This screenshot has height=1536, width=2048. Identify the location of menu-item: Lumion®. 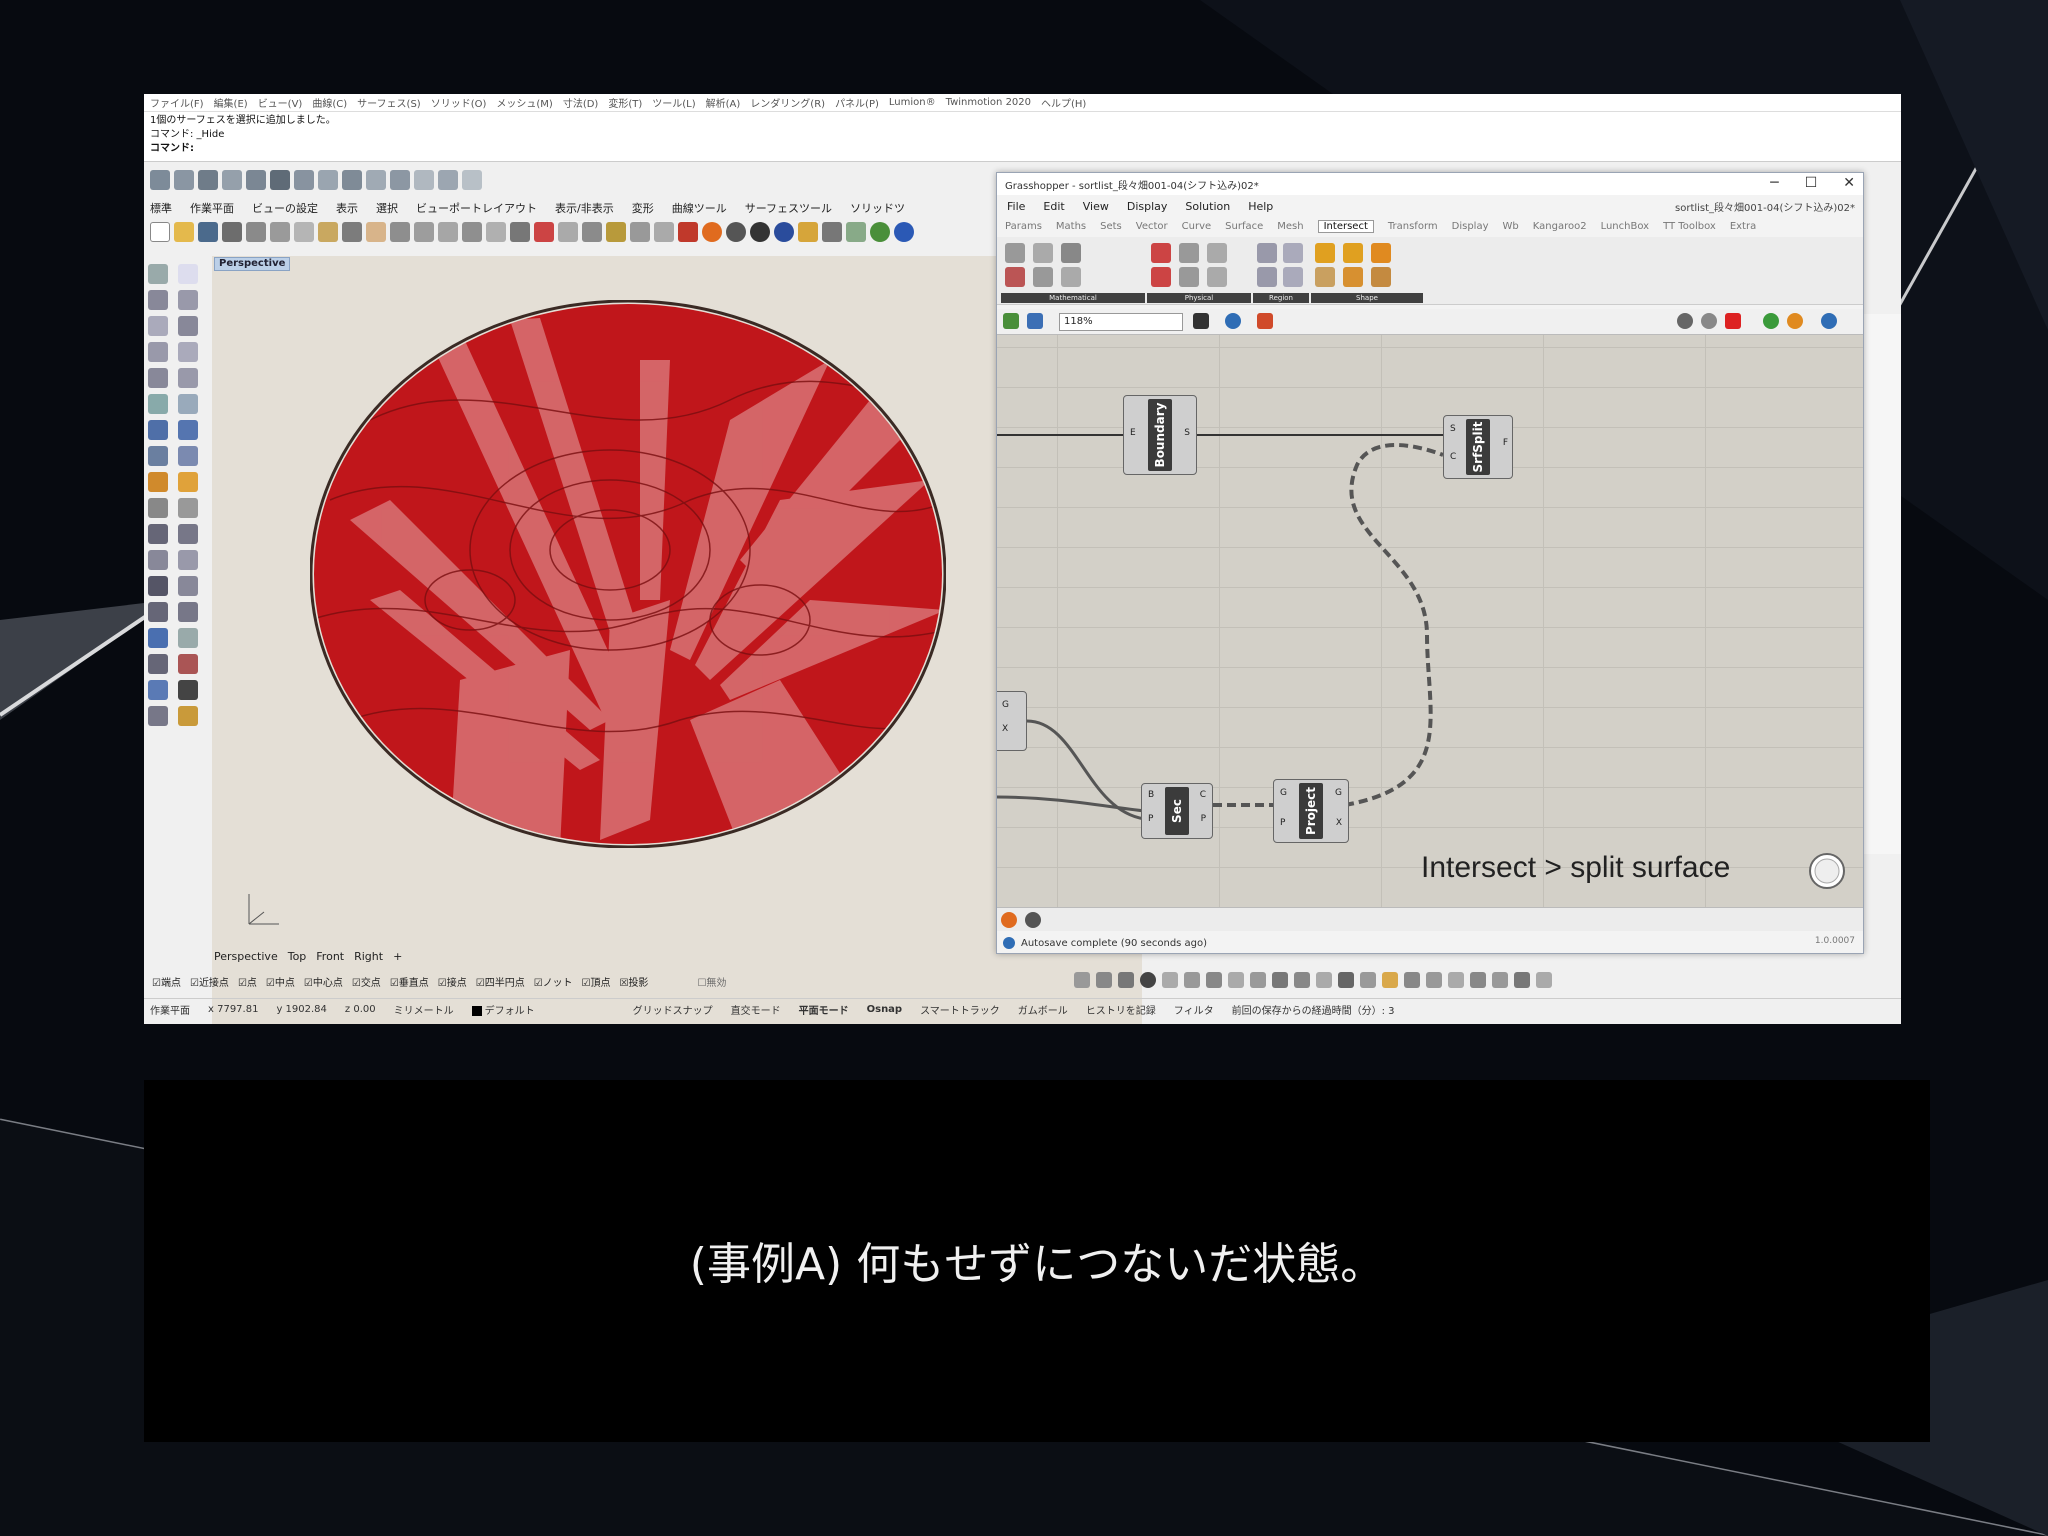
(912, 102).